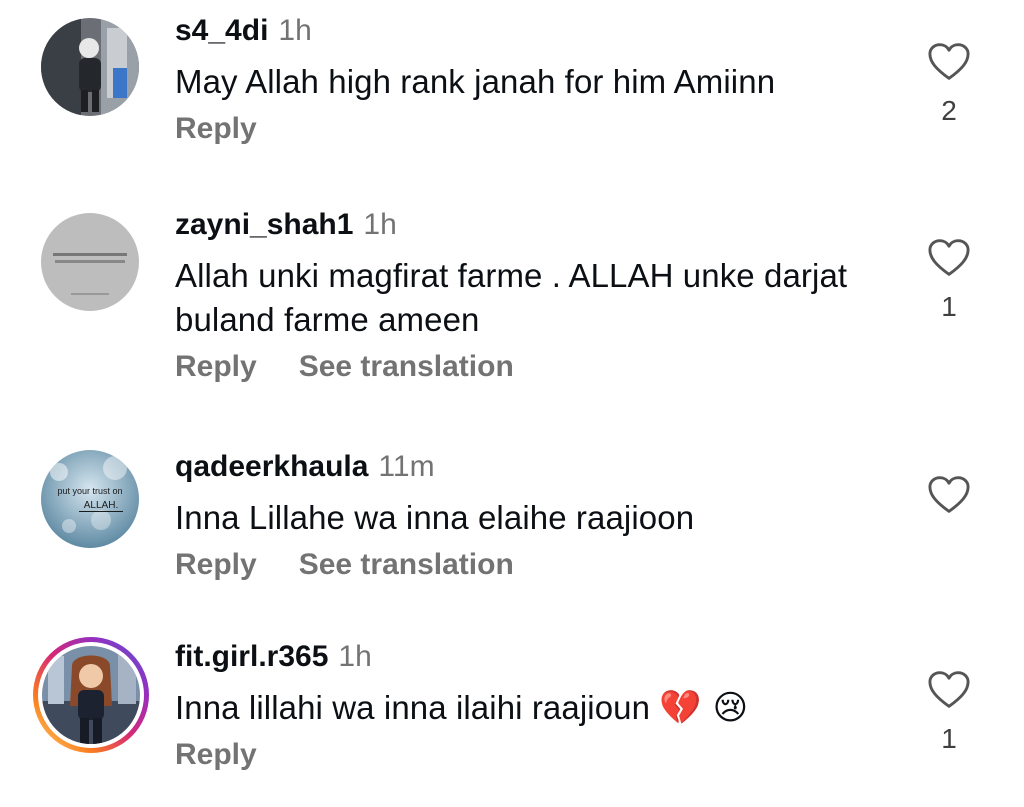  What do you see at coordinates (462, 708) in the screenshot?
I see `comment-text: Inna lillahi wa inna ilaihi raajioun 💔 😢` at bounding box center [462, 708].